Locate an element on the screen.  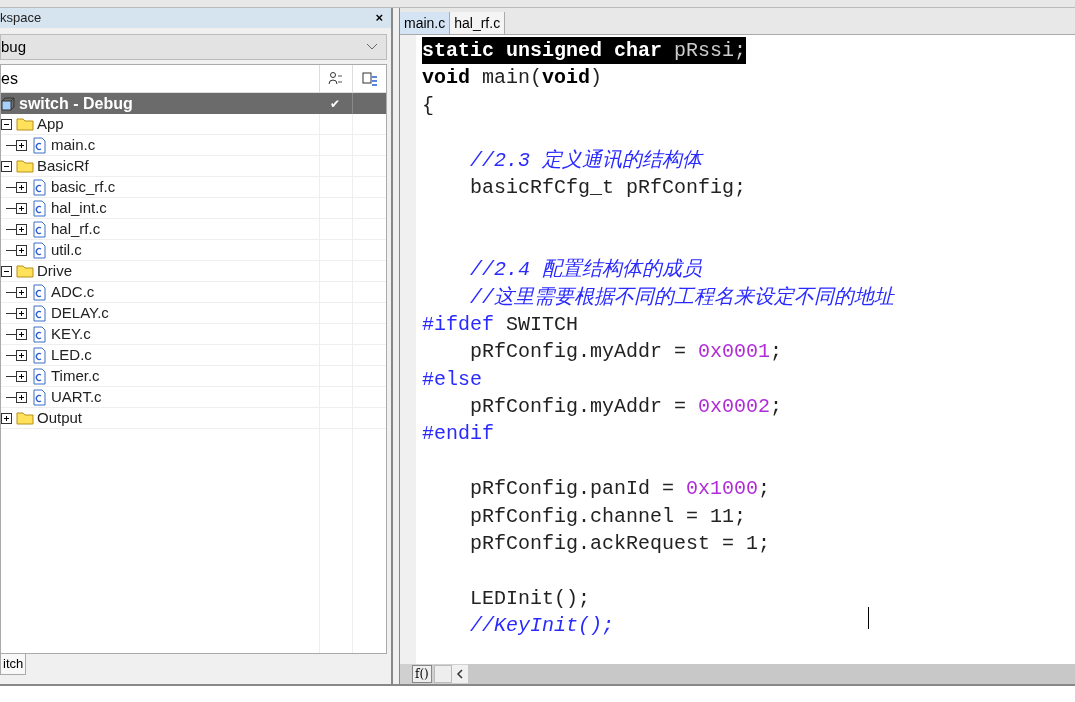
file-label: Timer.c is located at coordinates (75, 376).